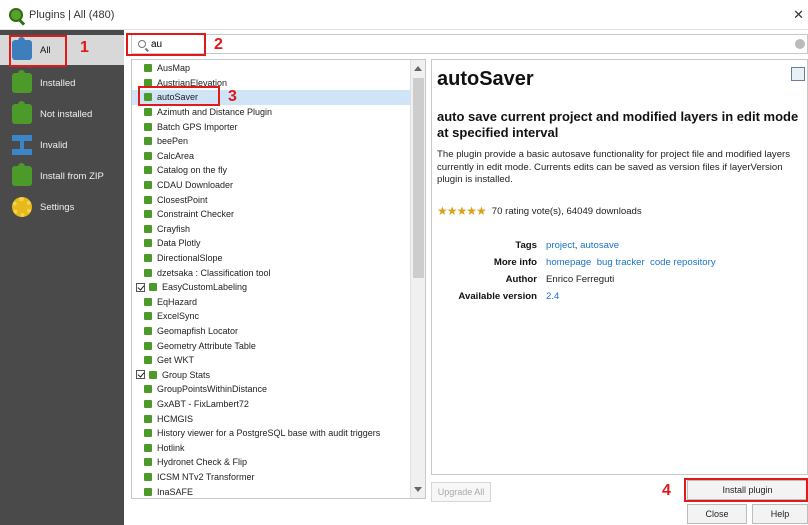 This screenshot has width=808, height=525. What do you see at coordinates (175, 418) in the screenshot?
I see `plugin-list-item-label: HCMGIS` at bounding box center [175, 418].